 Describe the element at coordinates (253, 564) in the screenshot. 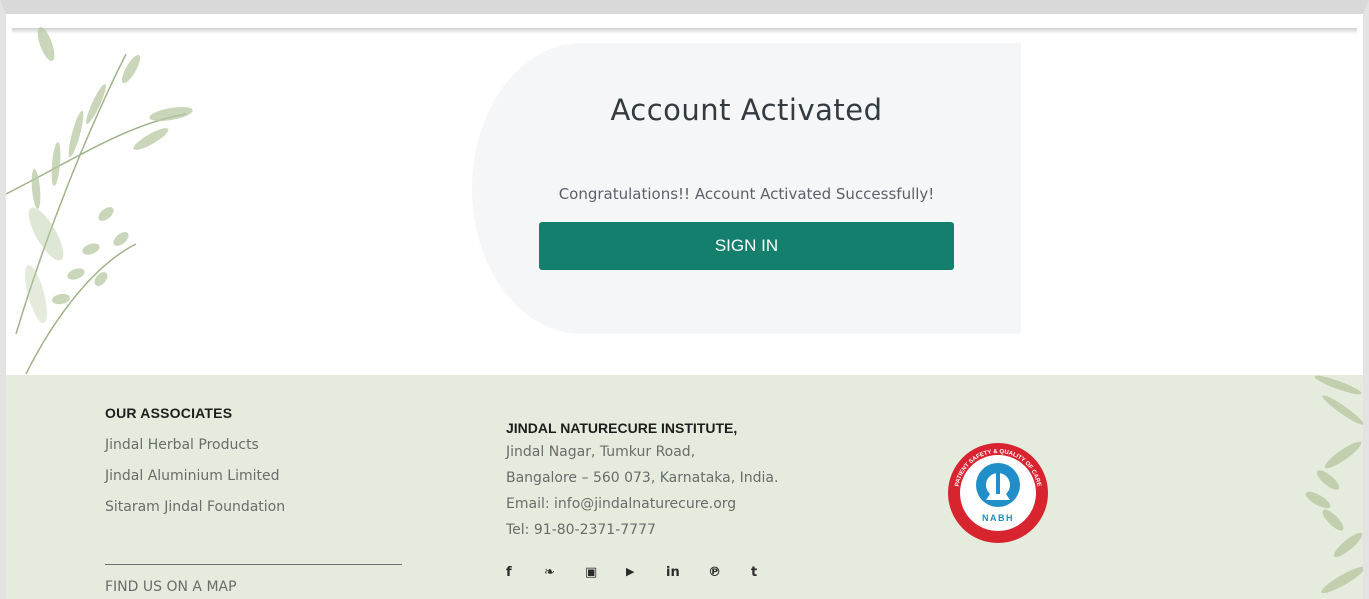

I see `divider` at that location.